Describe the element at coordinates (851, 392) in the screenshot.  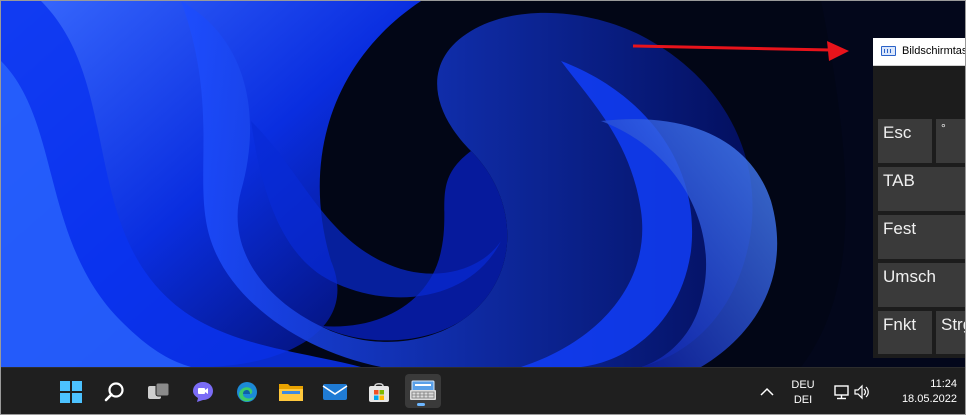
I see `quick-settings-button` at that location.